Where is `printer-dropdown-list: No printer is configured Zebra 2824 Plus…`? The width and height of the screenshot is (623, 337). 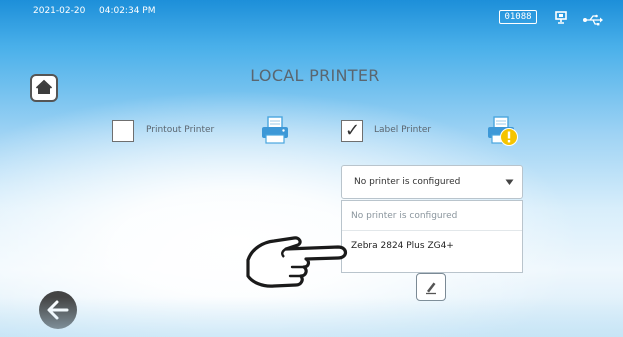
printer-dropdown-list: No printer is configured Zebra 2824 Plus… is located at coordinates (432, 236).